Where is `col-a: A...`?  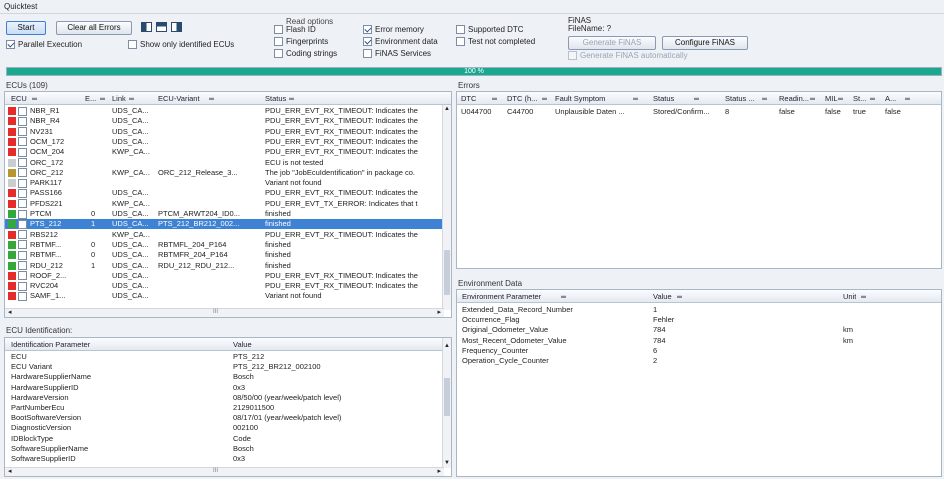
col-a: A... is located at coordinates (890, 98).